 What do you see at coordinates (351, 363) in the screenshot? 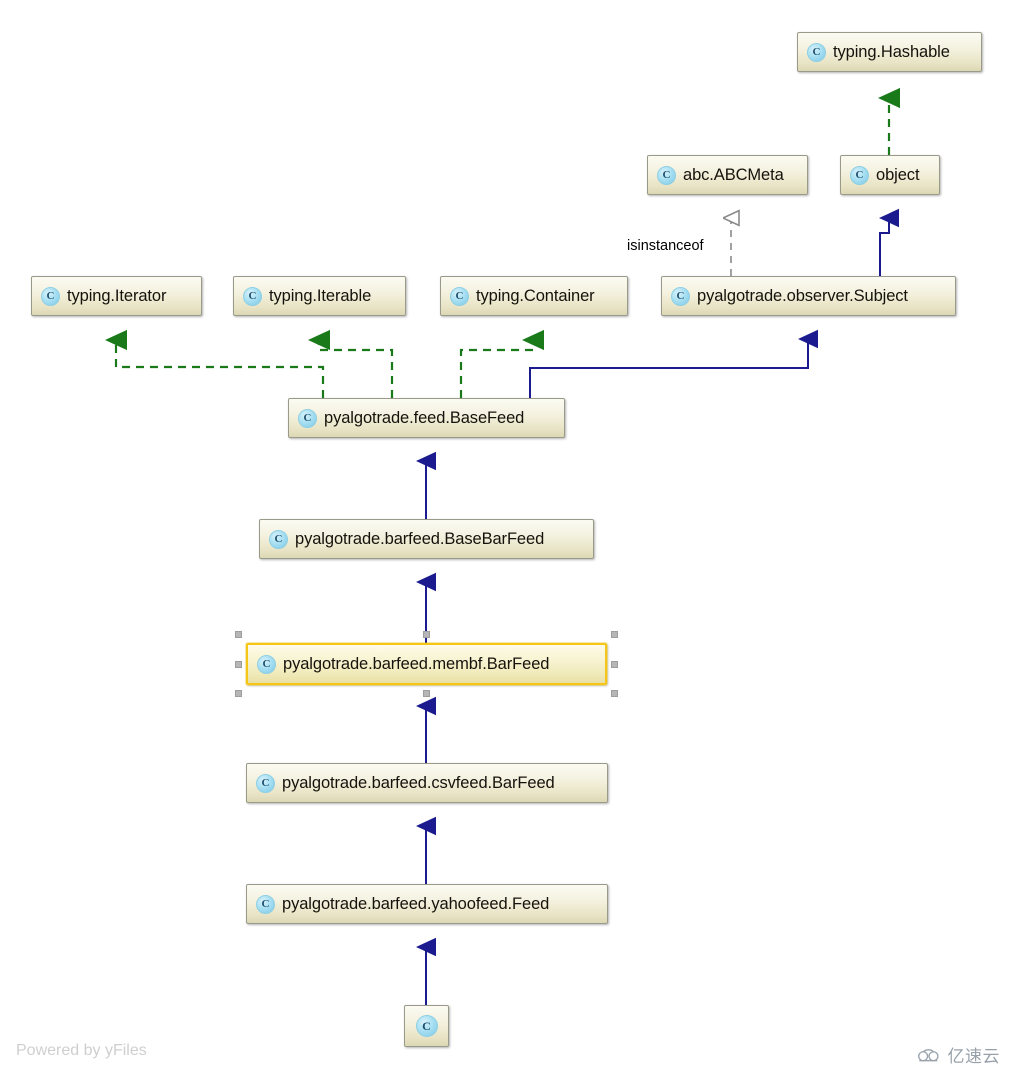
I see `edge-basefeed-to-iterable` at bounding box center [351, 363].